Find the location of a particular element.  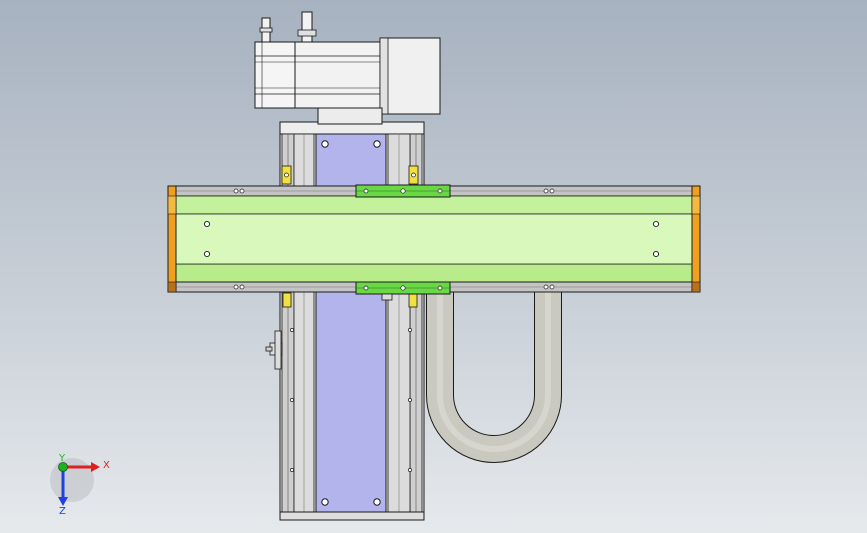

carriage-block-top is located at coordinates (403, 191).